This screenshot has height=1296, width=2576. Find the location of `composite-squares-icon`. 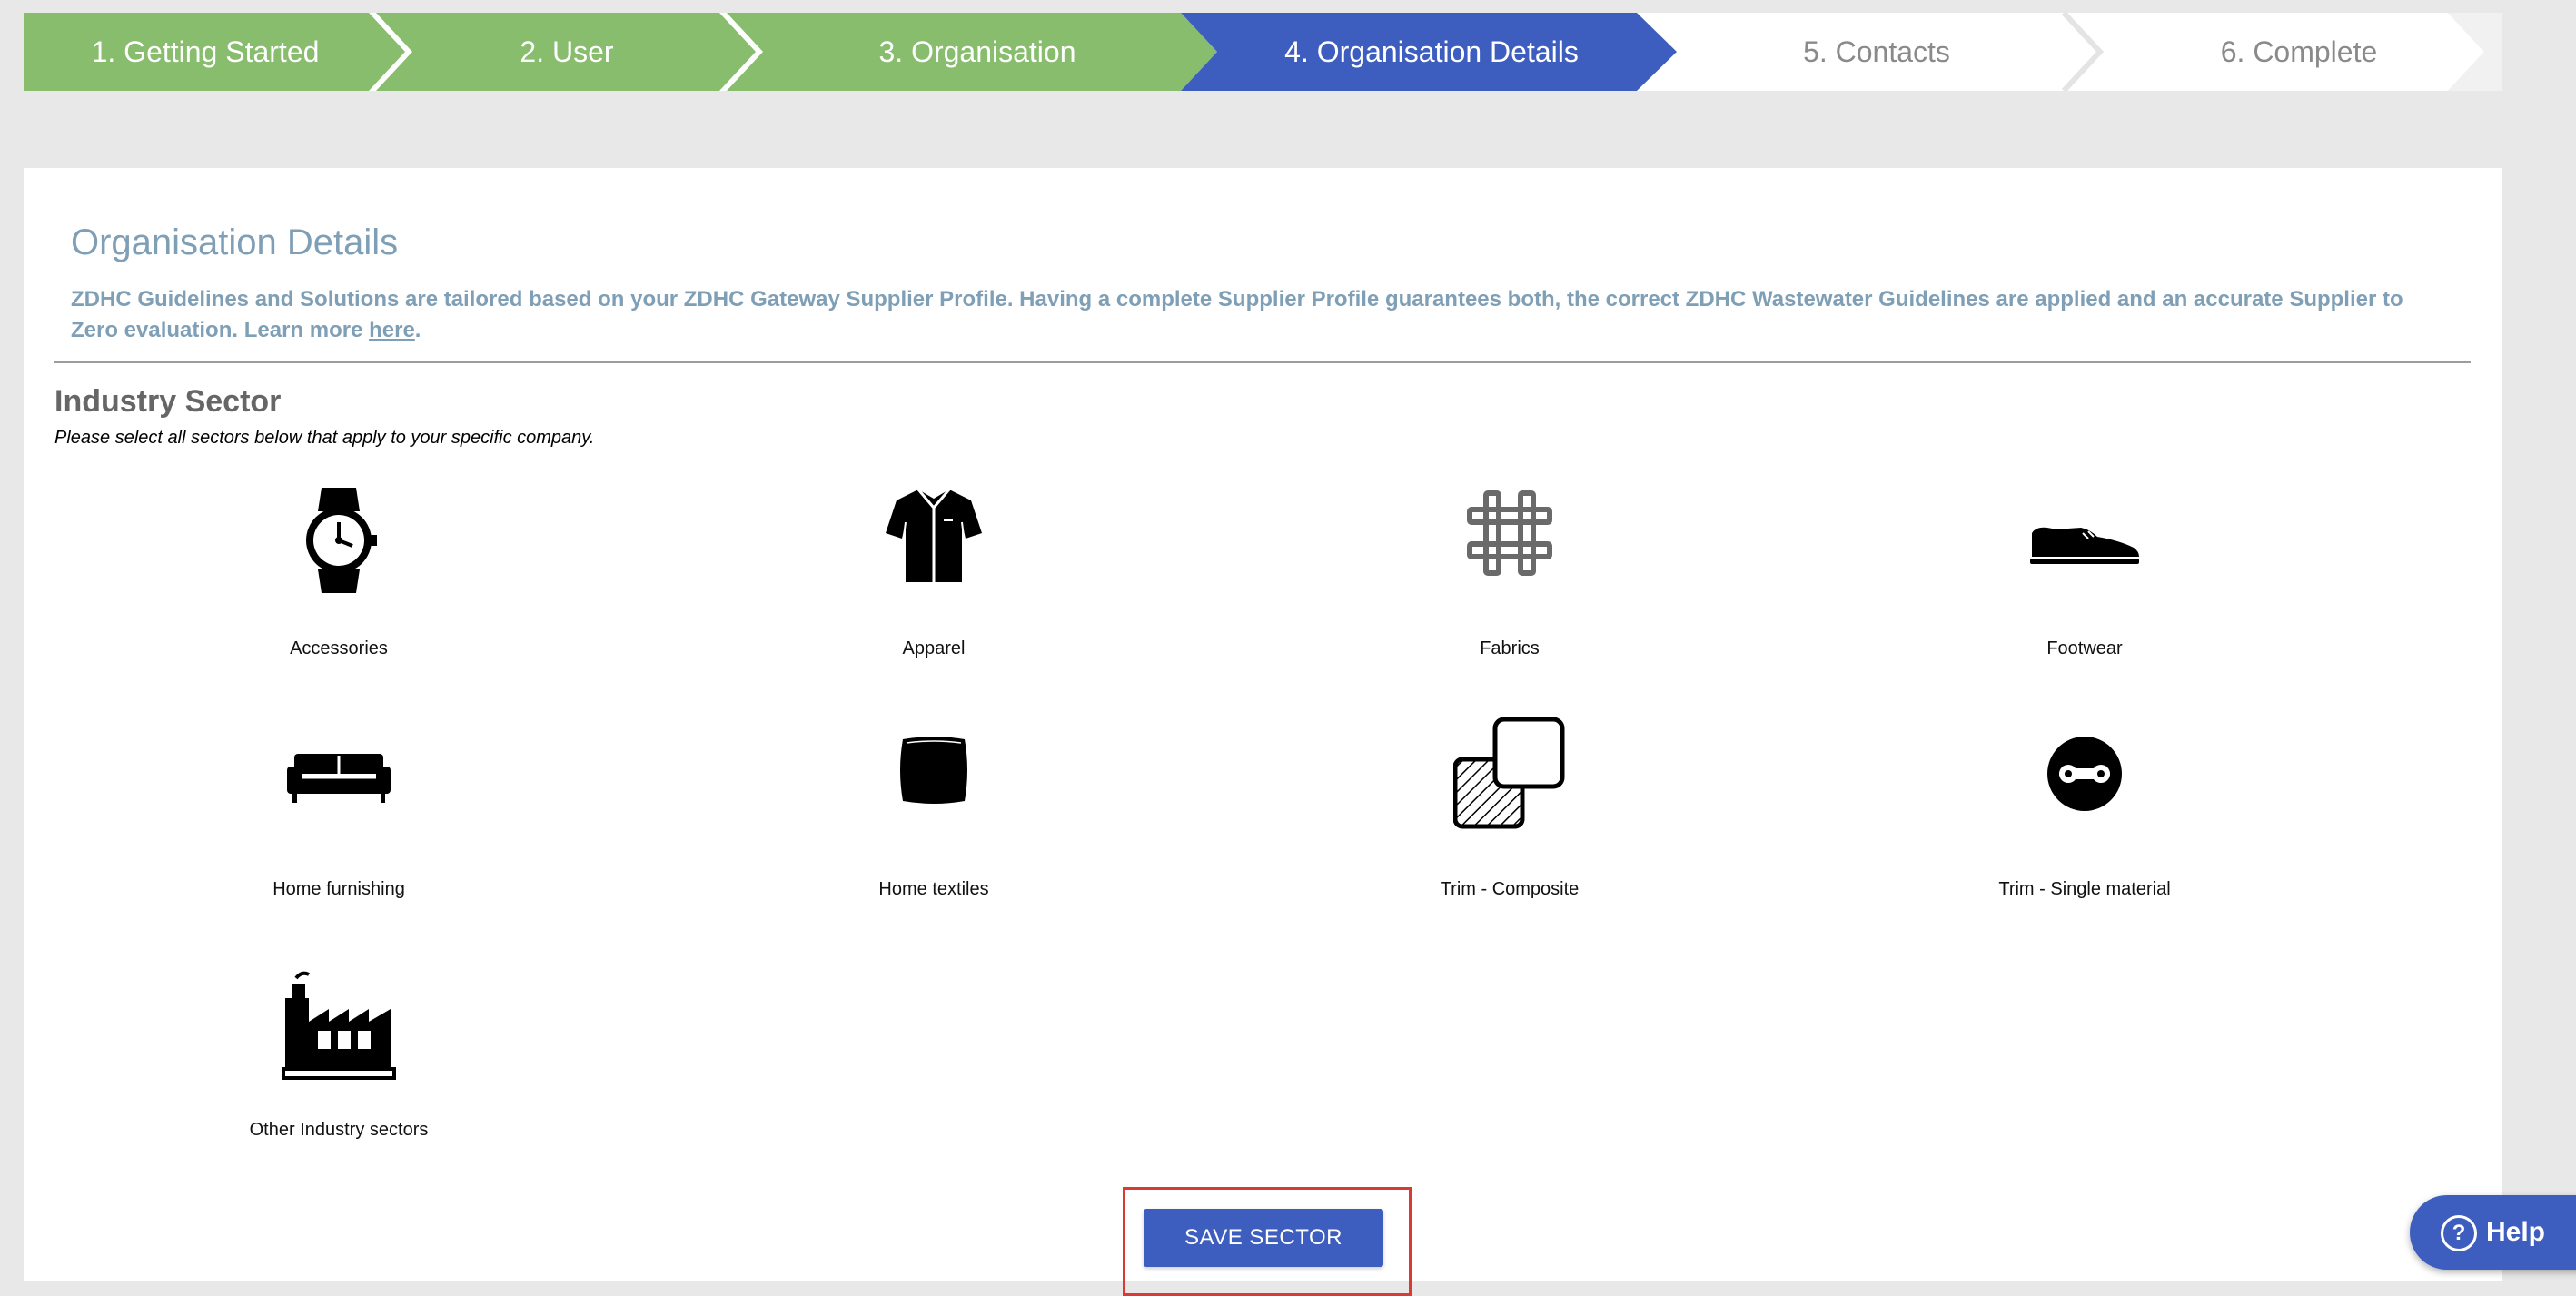

composite-squares-icon is located at coordinates (1509, 773).